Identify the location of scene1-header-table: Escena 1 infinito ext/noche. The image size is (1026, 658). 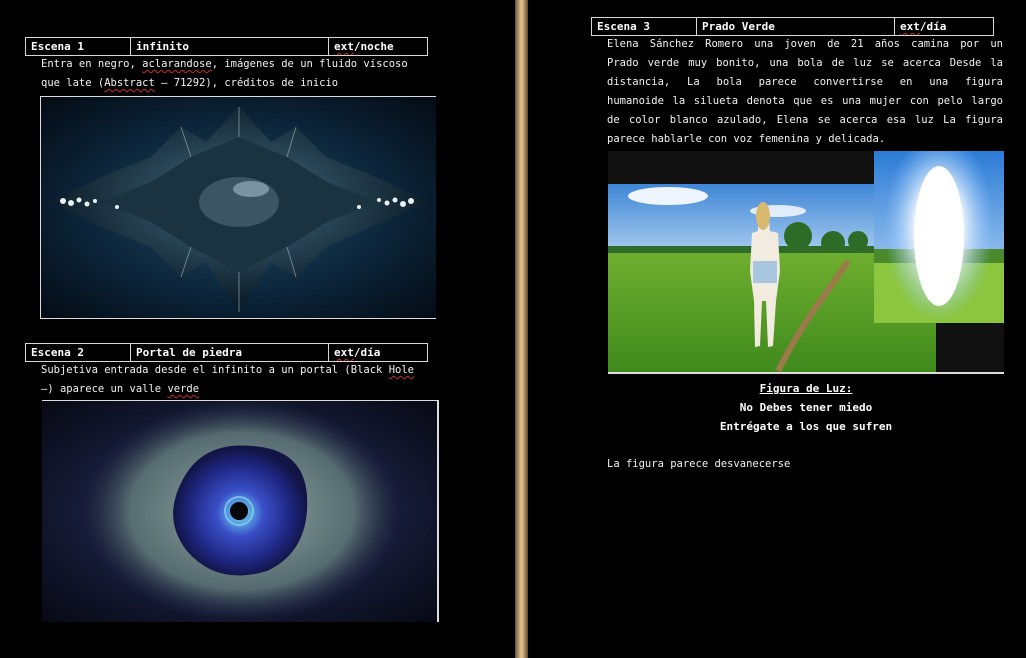
(226, 46).